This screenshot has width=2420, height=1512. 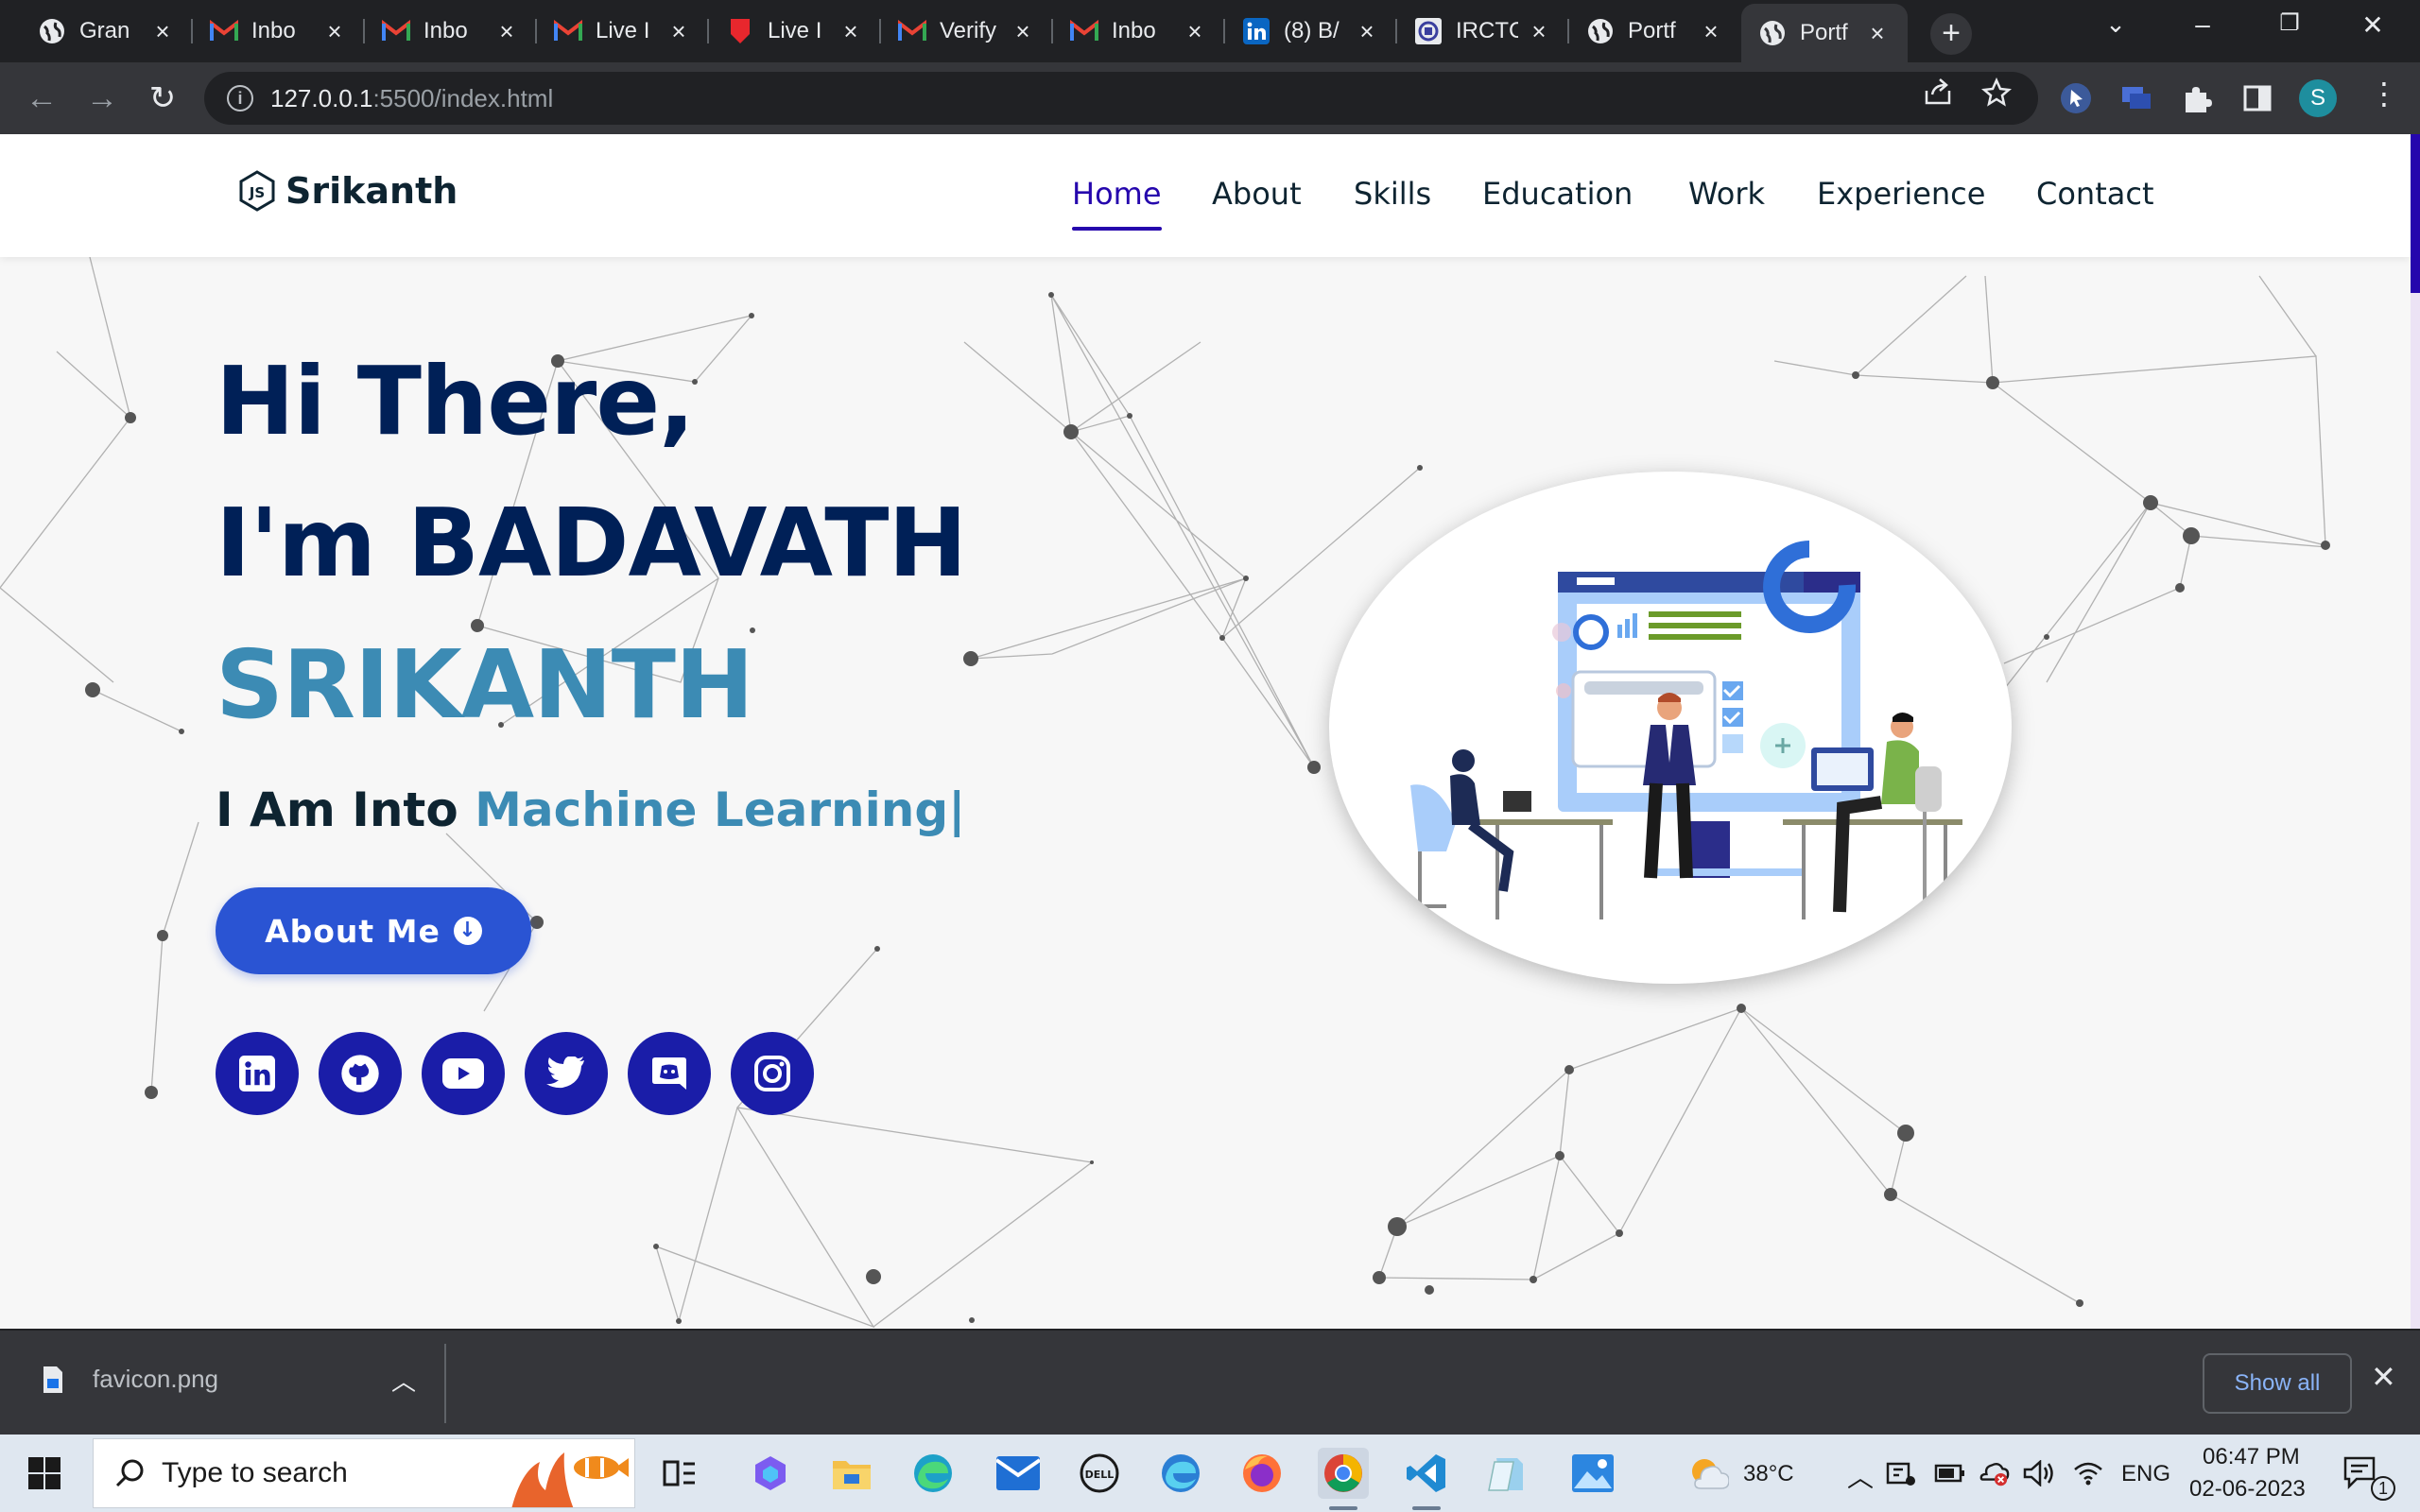 I want to click on task-view-icon, so click(x=679, y=1473).